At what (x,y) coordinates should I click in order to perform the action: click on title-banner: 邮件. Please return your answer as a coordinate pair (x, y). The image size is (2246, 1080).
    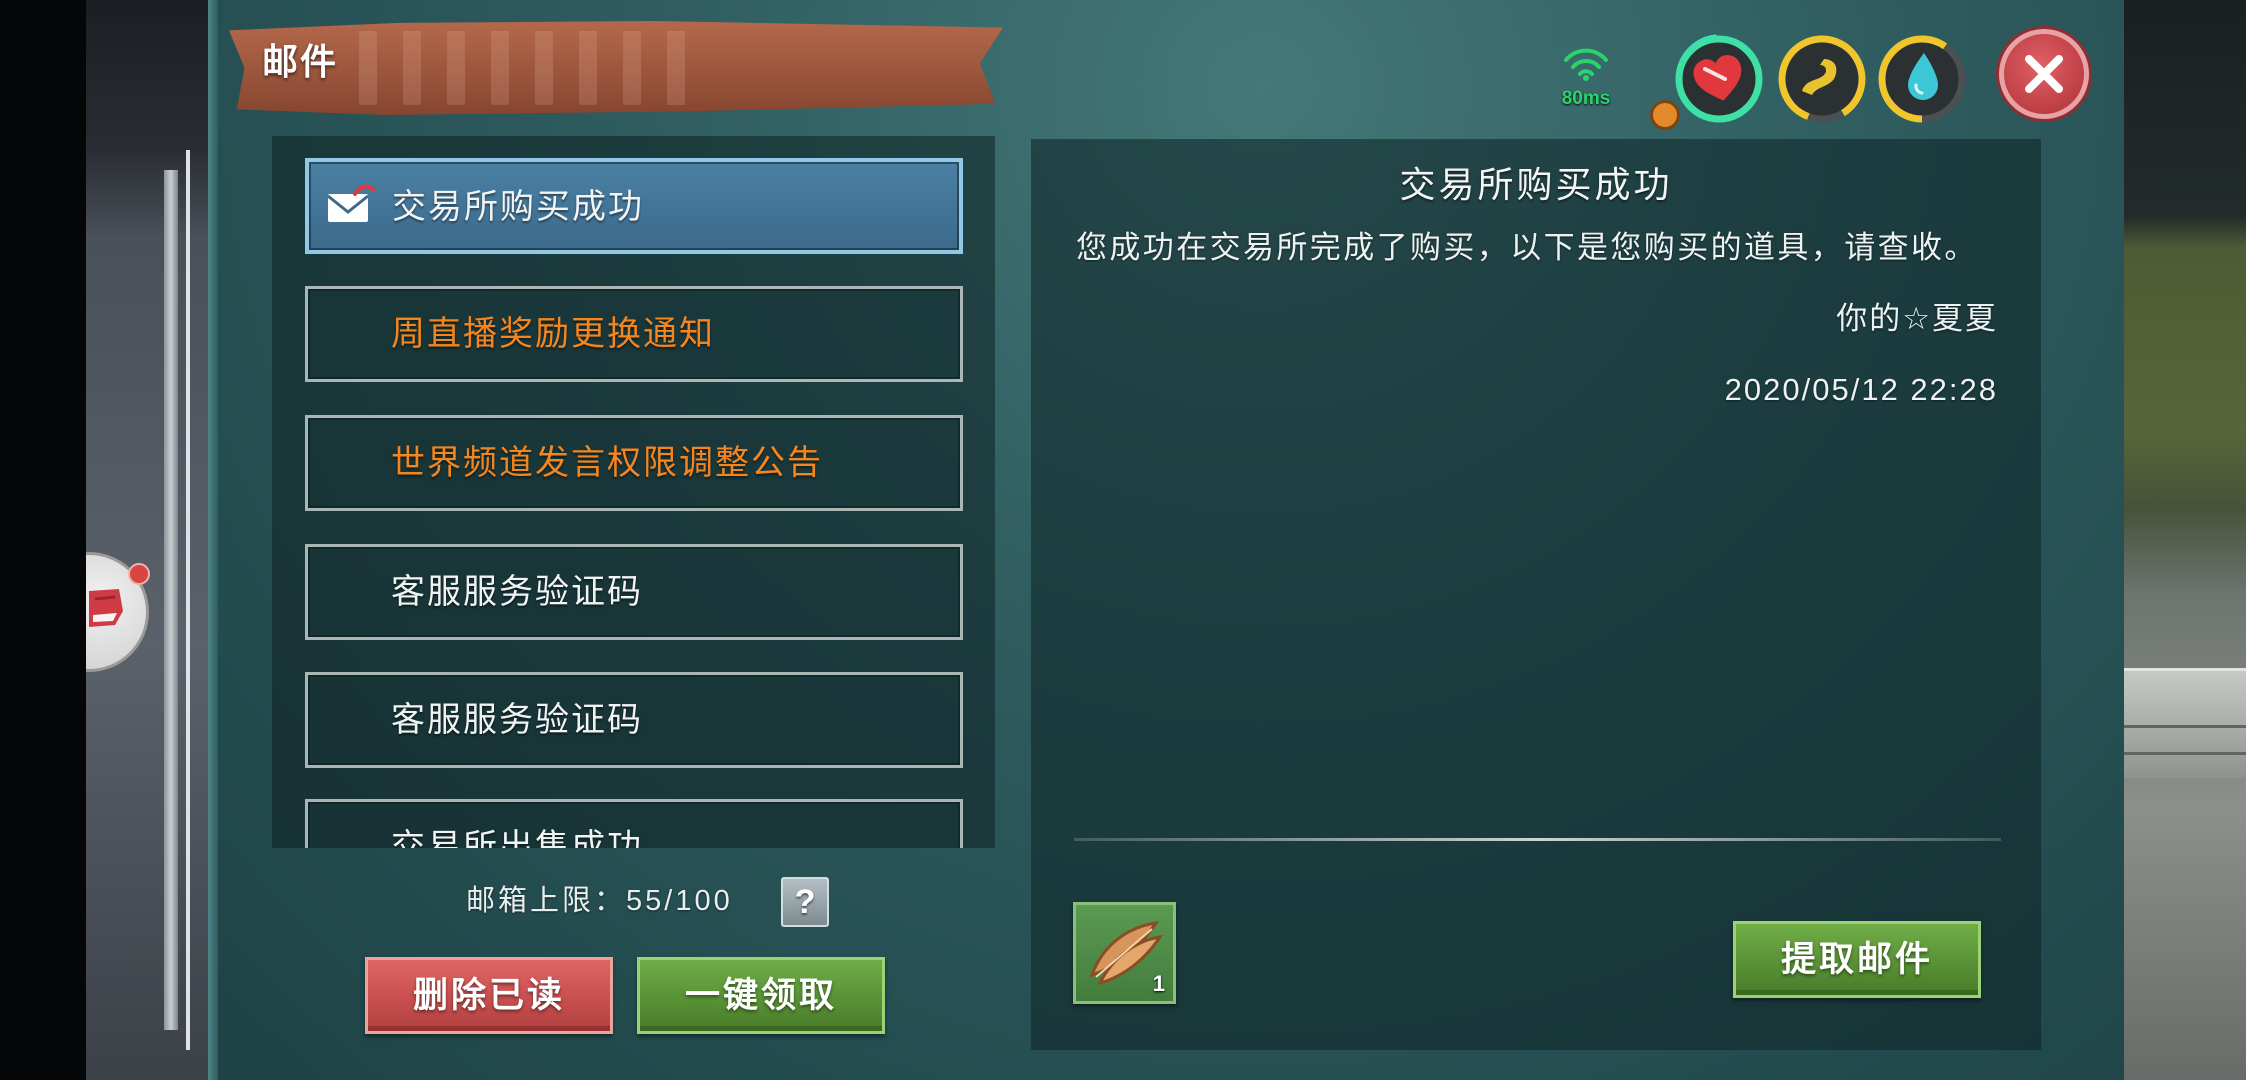
    Looking at the image, I should click on (616, 68).